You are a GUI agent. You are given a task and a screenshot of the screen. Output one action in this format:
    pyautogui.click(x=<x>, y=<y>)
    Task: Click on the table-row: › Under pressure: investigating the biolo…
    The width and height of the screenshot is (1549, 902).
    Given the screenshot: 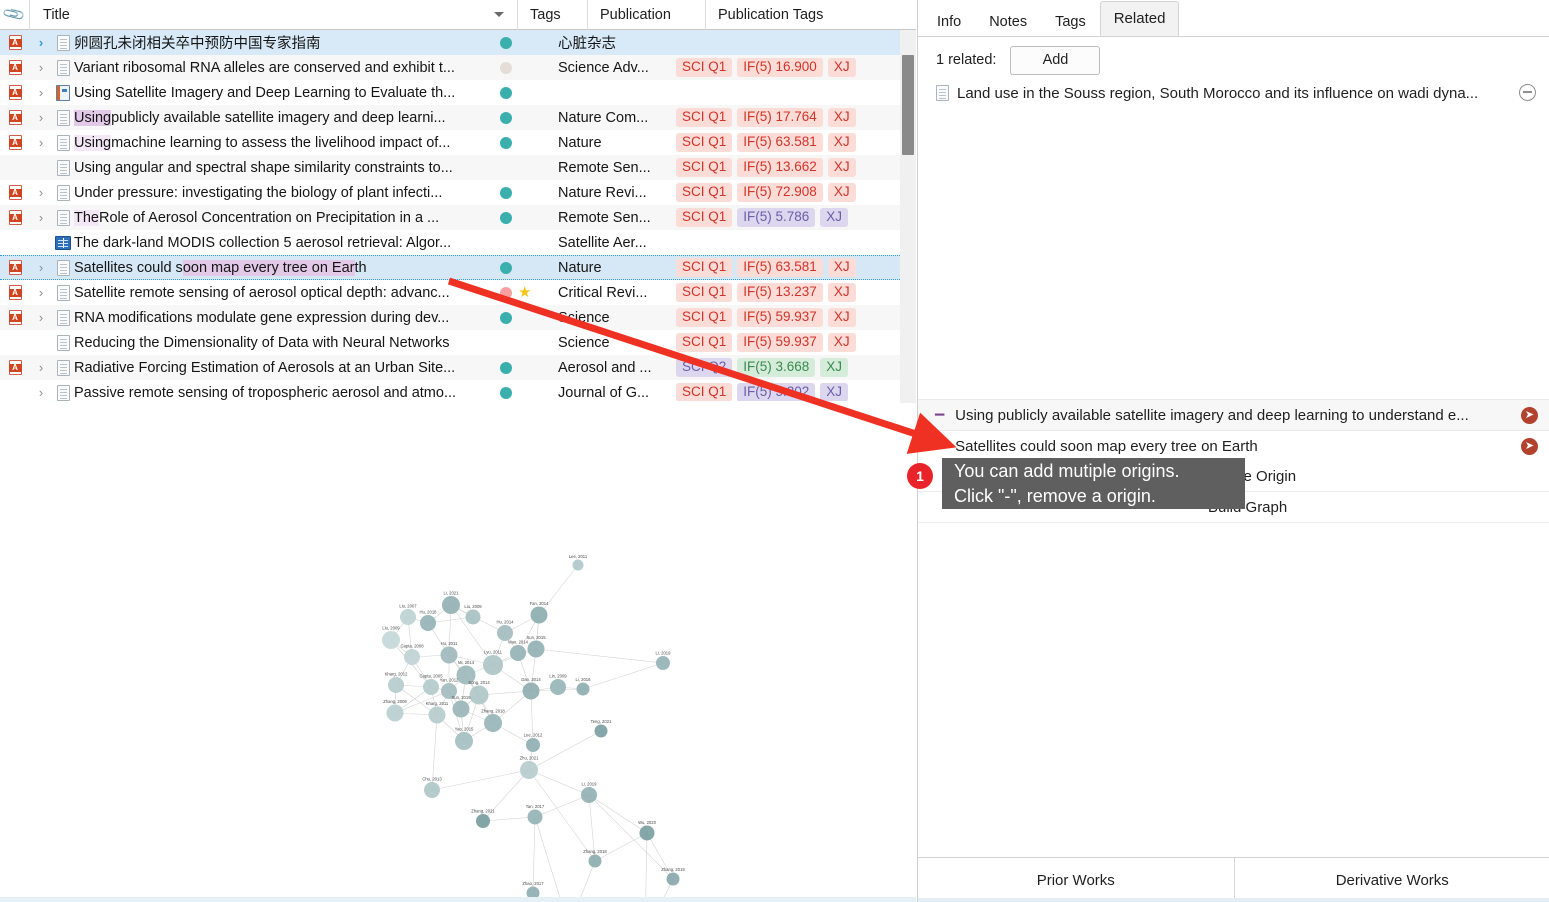 What is the action you would take?
    pyautogui.click(x=450, y=192)
    